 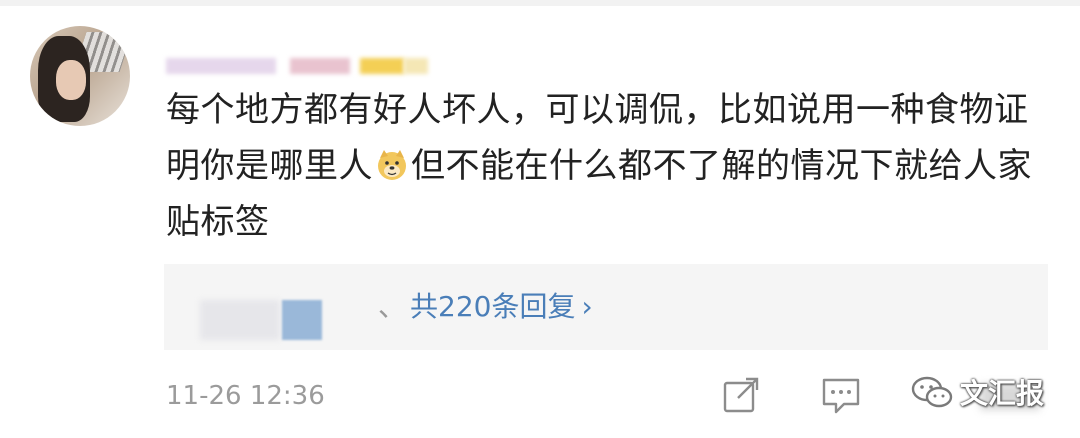 I want to click on view-replies-link: 、共220条回复 ›, so click(x=485, y=307).